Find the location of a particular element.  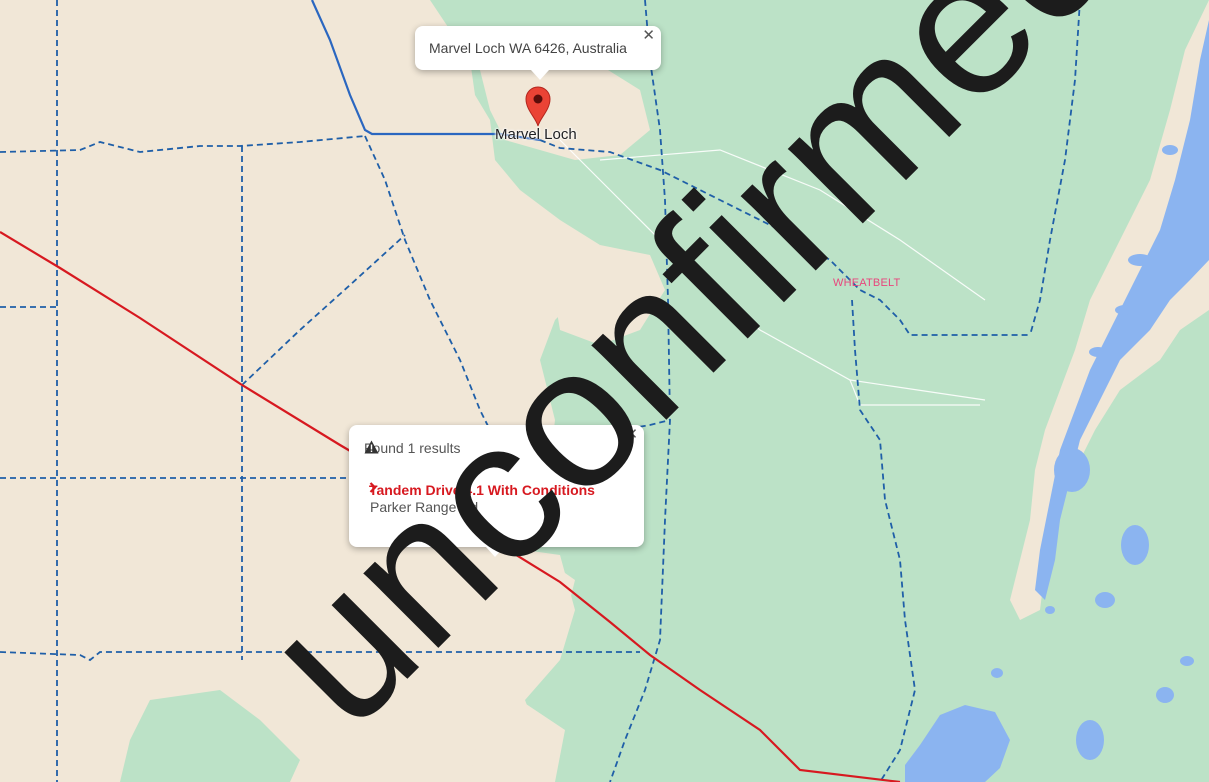

result-link: Tandem Drive 4.1 With Conditions is located at coordinates (482, 490).